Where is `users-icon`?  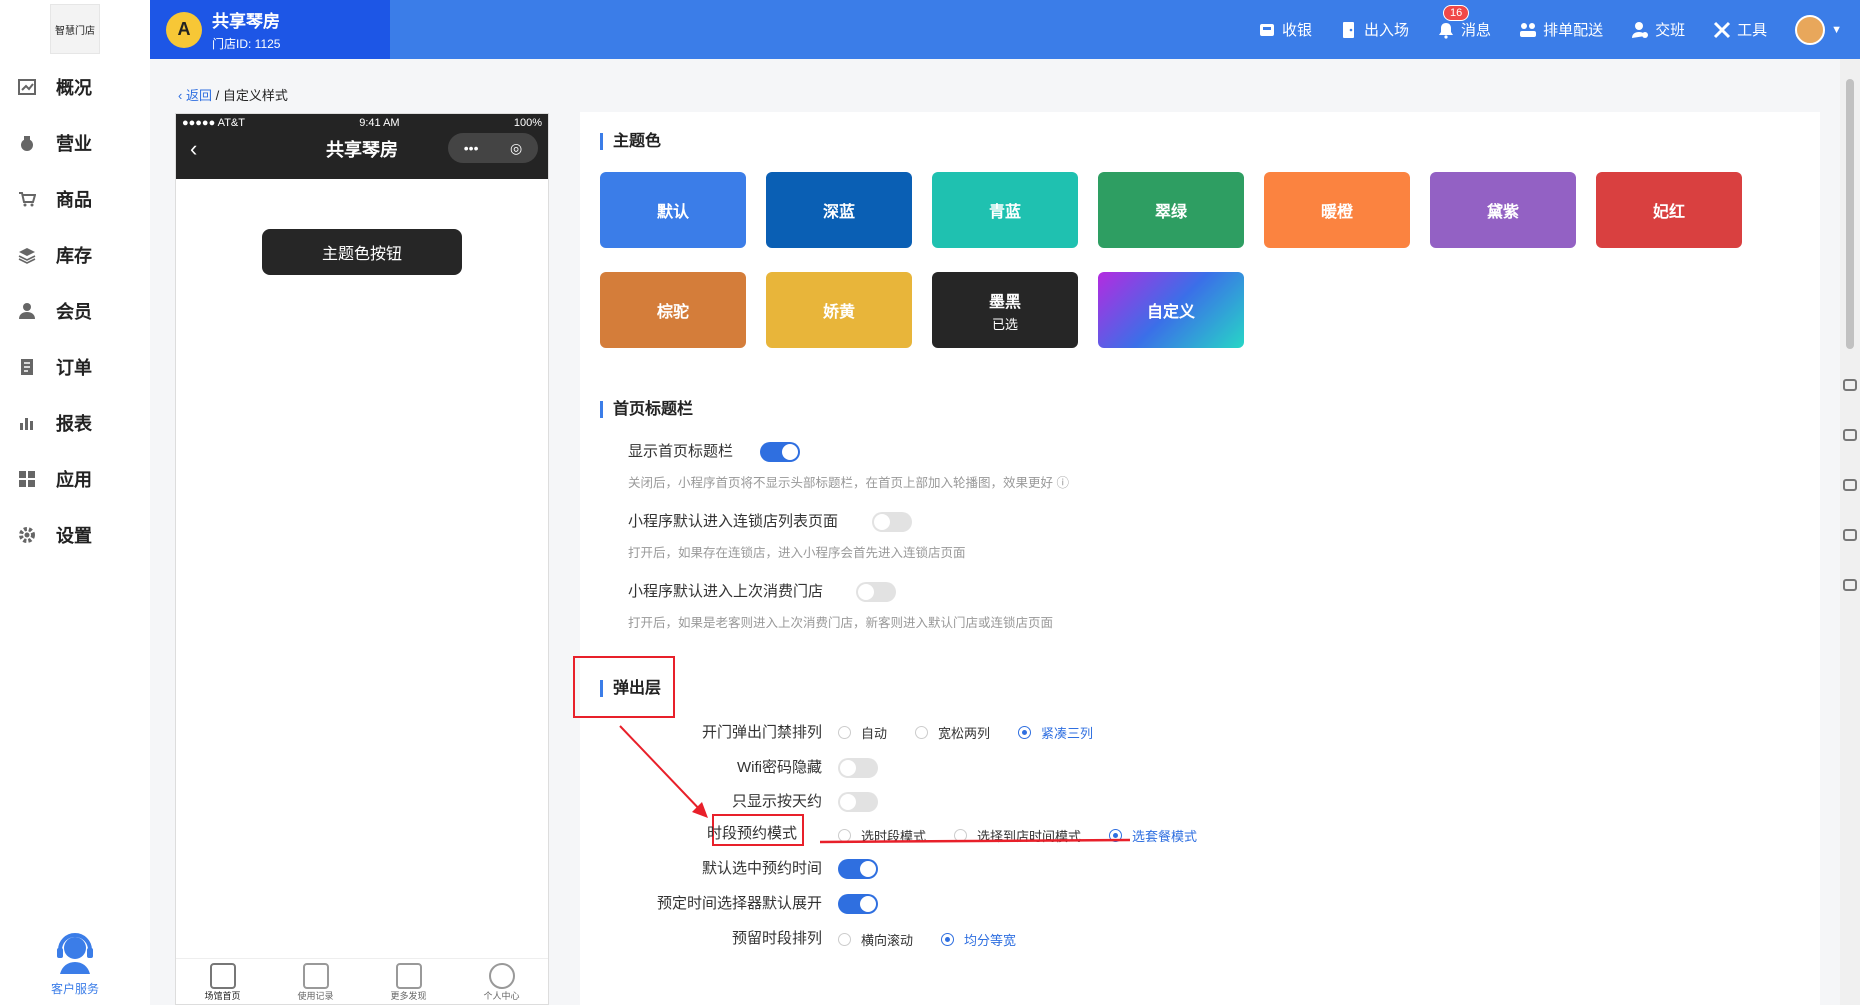 users-icon is located at coordinates (1850, 485).